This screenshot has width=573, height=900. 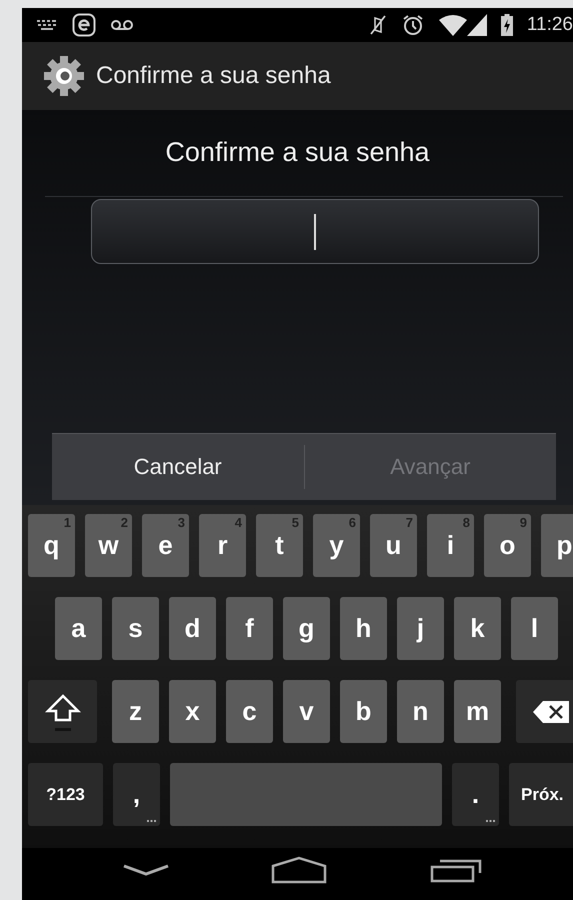 What do you see at coordinates (297, 152) in the screenshot?
I see `dialog-heading: Confirme a sua senha` at bounding box center [297, 152].